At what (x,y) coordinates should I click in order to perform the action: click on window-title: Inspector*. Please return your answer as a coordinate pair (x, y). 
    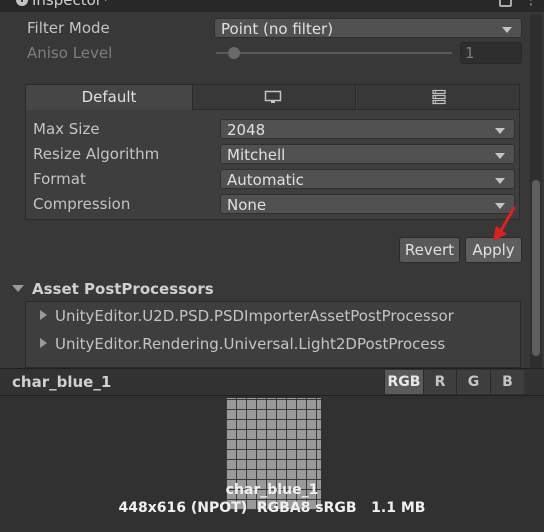
    Looking at the image, I should click on (70, 4).